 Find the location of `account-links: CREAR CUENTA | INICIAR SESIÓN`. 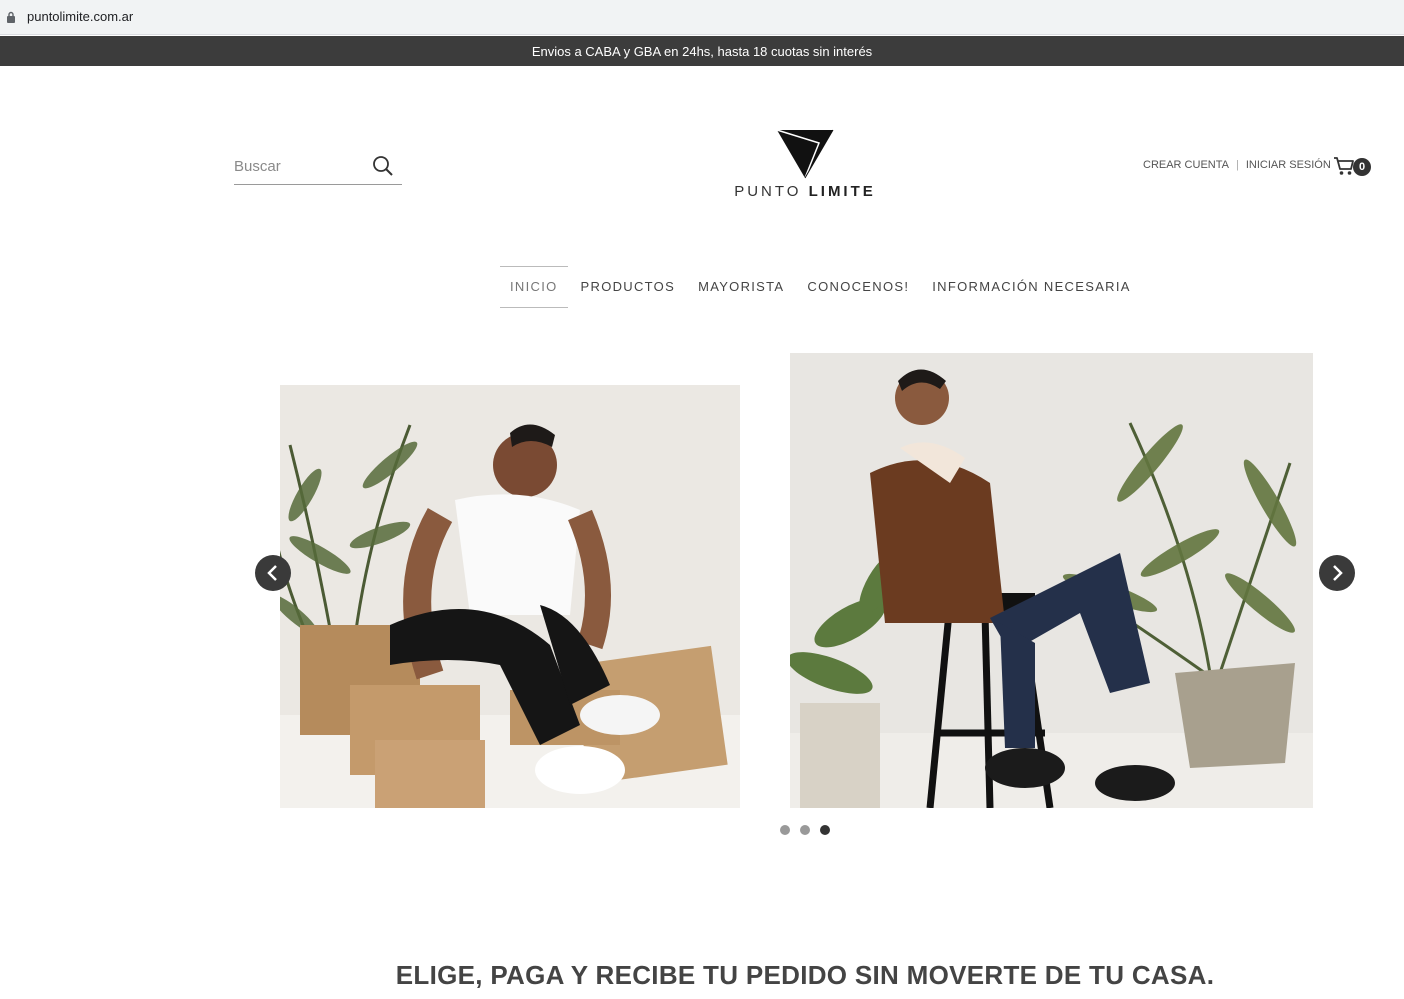

account-links: CREAR CUENTA | INICIAR SESIÓN is located at coordinates (1237, 165).